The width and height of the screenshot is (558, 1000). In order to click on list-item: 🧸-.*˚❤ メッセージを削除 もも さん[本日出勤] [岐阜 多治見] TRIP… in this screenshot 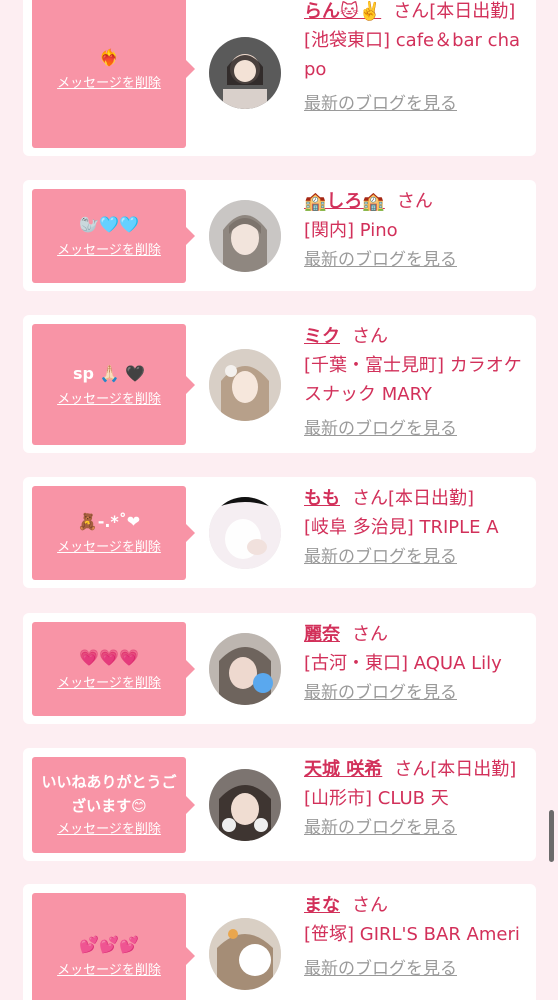, I will do `click(279, 532)`.